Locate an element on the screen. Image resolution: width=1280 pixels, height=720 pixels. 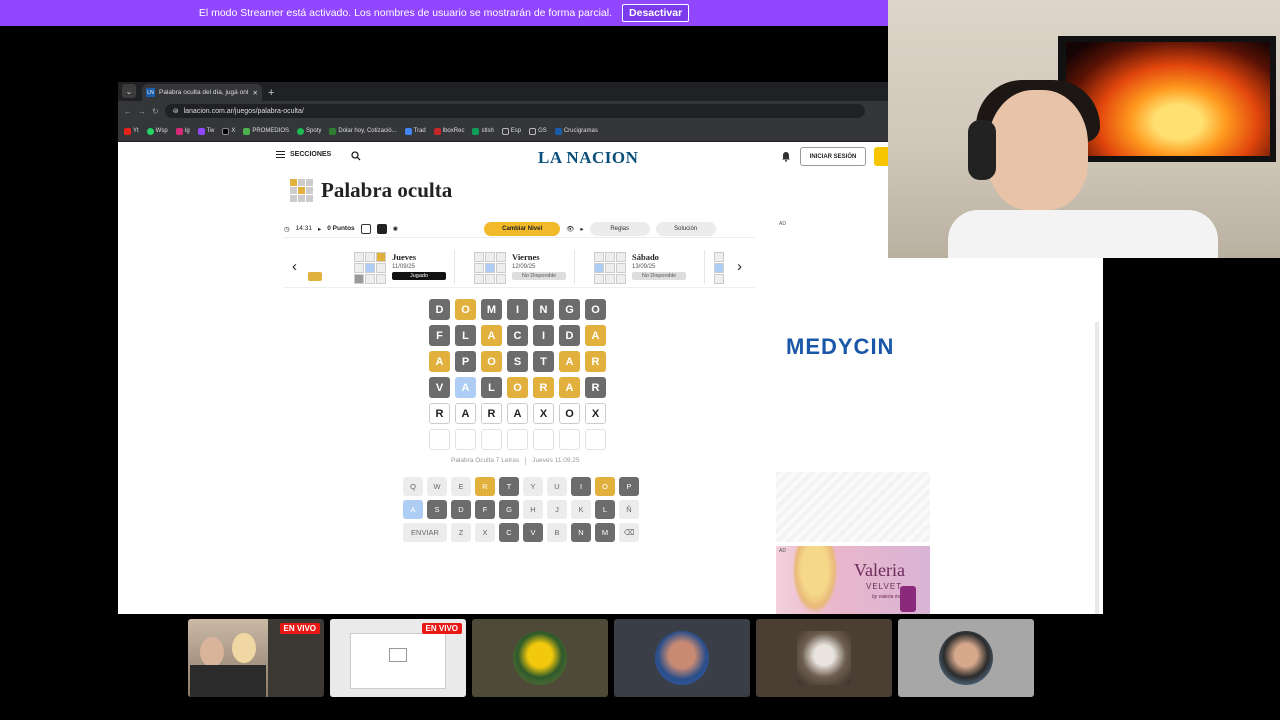
key-k: K is located at coordinates (581, 509).